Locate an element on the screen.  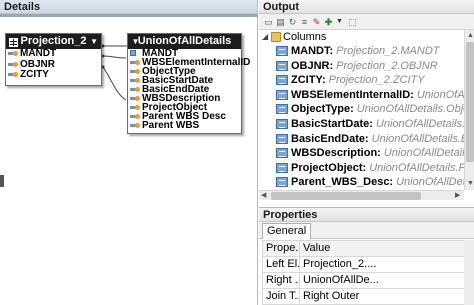
projection-node: Projection_2 ▼ MANDT OBJNR ZCITY is located at coordinates (53, 59).